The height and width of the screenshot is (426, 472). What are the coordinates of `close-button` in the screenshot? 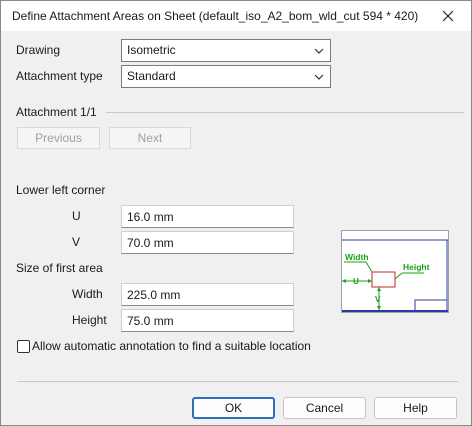 It's located at (448, 16).